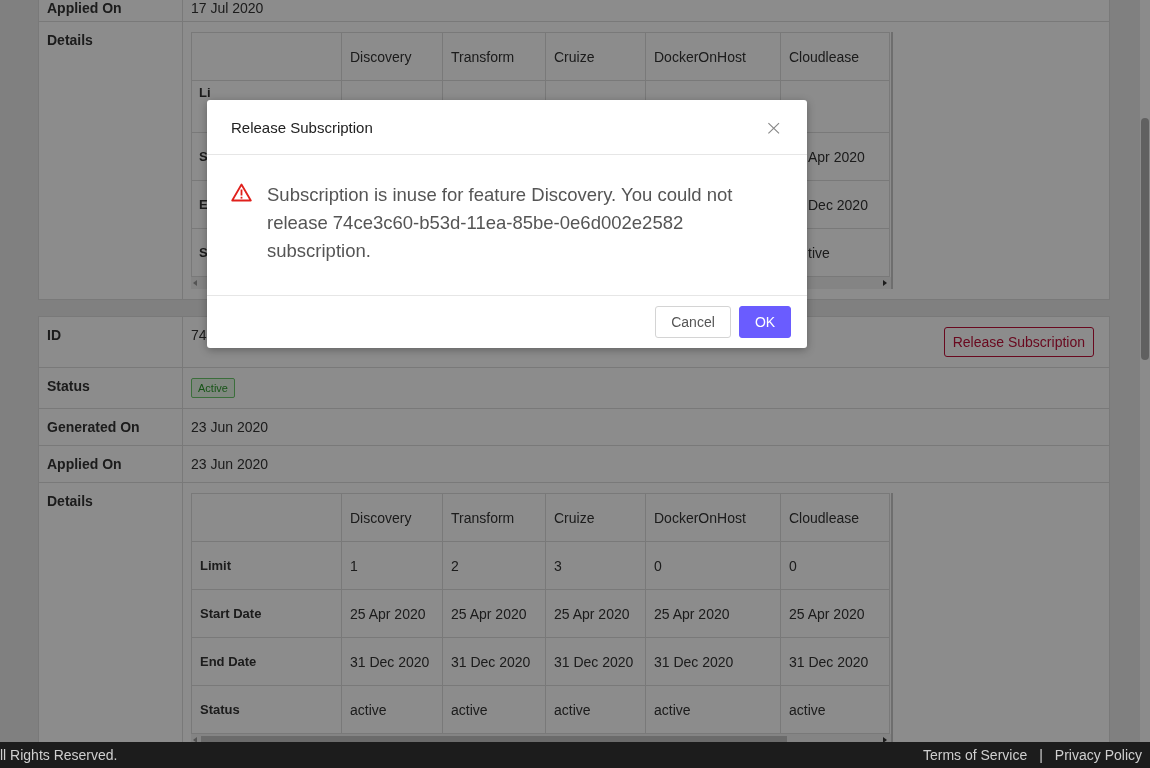 The width and height of the screenshot is (1150, 768). What do you see at coordinates (266, 661) in the screenshot?
I see `row-header: End Date` at bounding box center [266, 661].